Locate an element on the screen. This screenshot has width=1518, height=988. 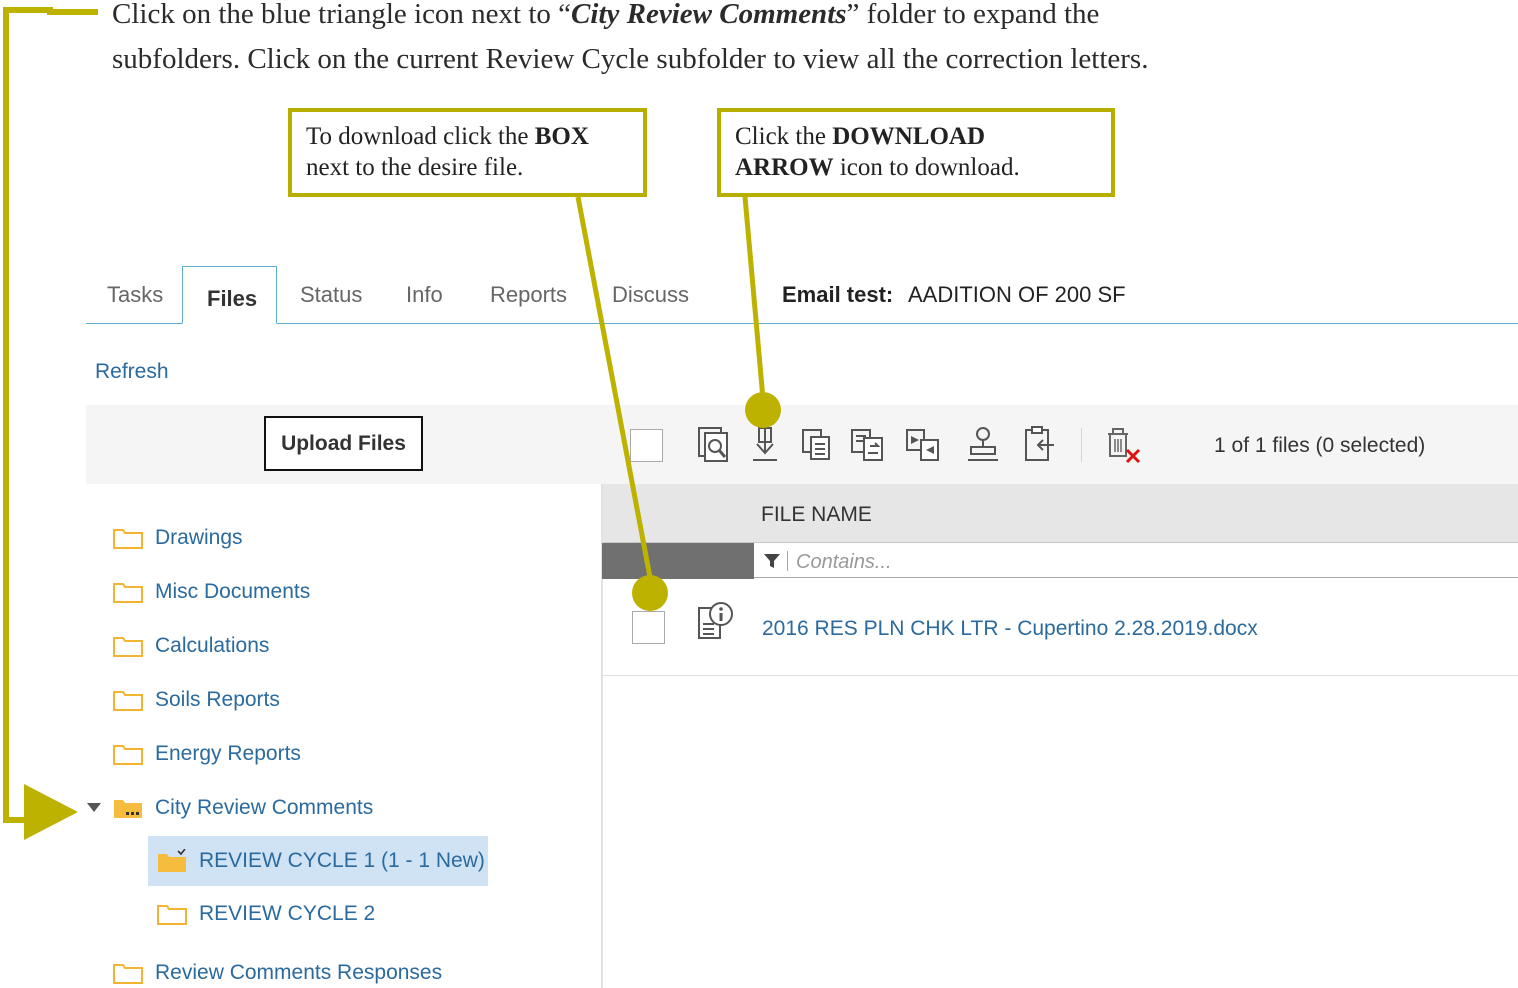
pointer-arrow-icon is located at coordinates (51, 812).